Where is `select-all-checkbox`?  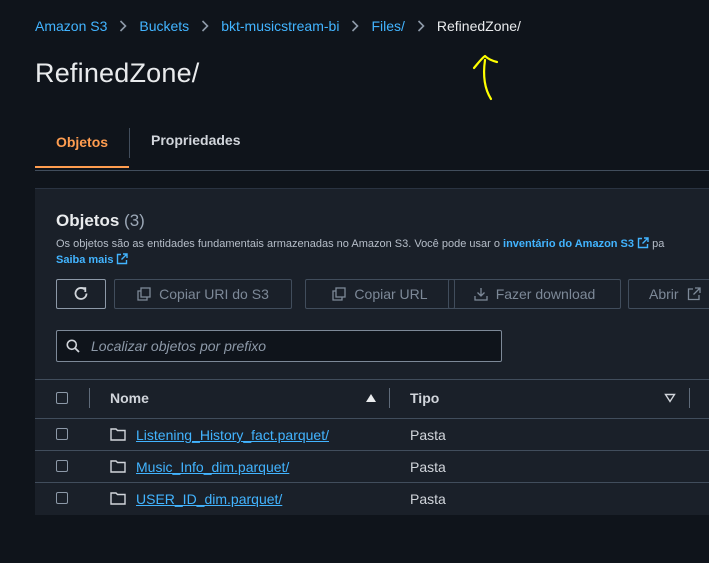
select-all-checkbox is located at coordinates (62, 398).